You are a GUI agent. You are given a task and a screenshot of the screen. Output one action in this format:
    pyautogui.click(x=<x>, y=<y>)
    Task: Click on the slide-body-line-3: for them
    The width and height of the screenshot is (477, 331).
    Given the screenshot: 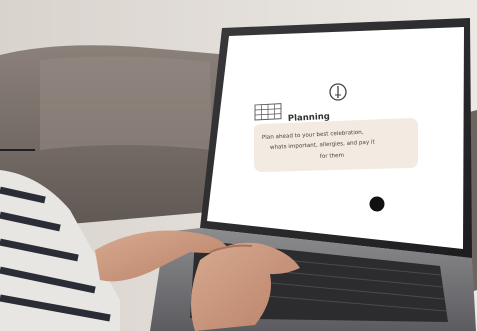 What is the action you would take?
    pyautogui.click(x=332, y=156)
    